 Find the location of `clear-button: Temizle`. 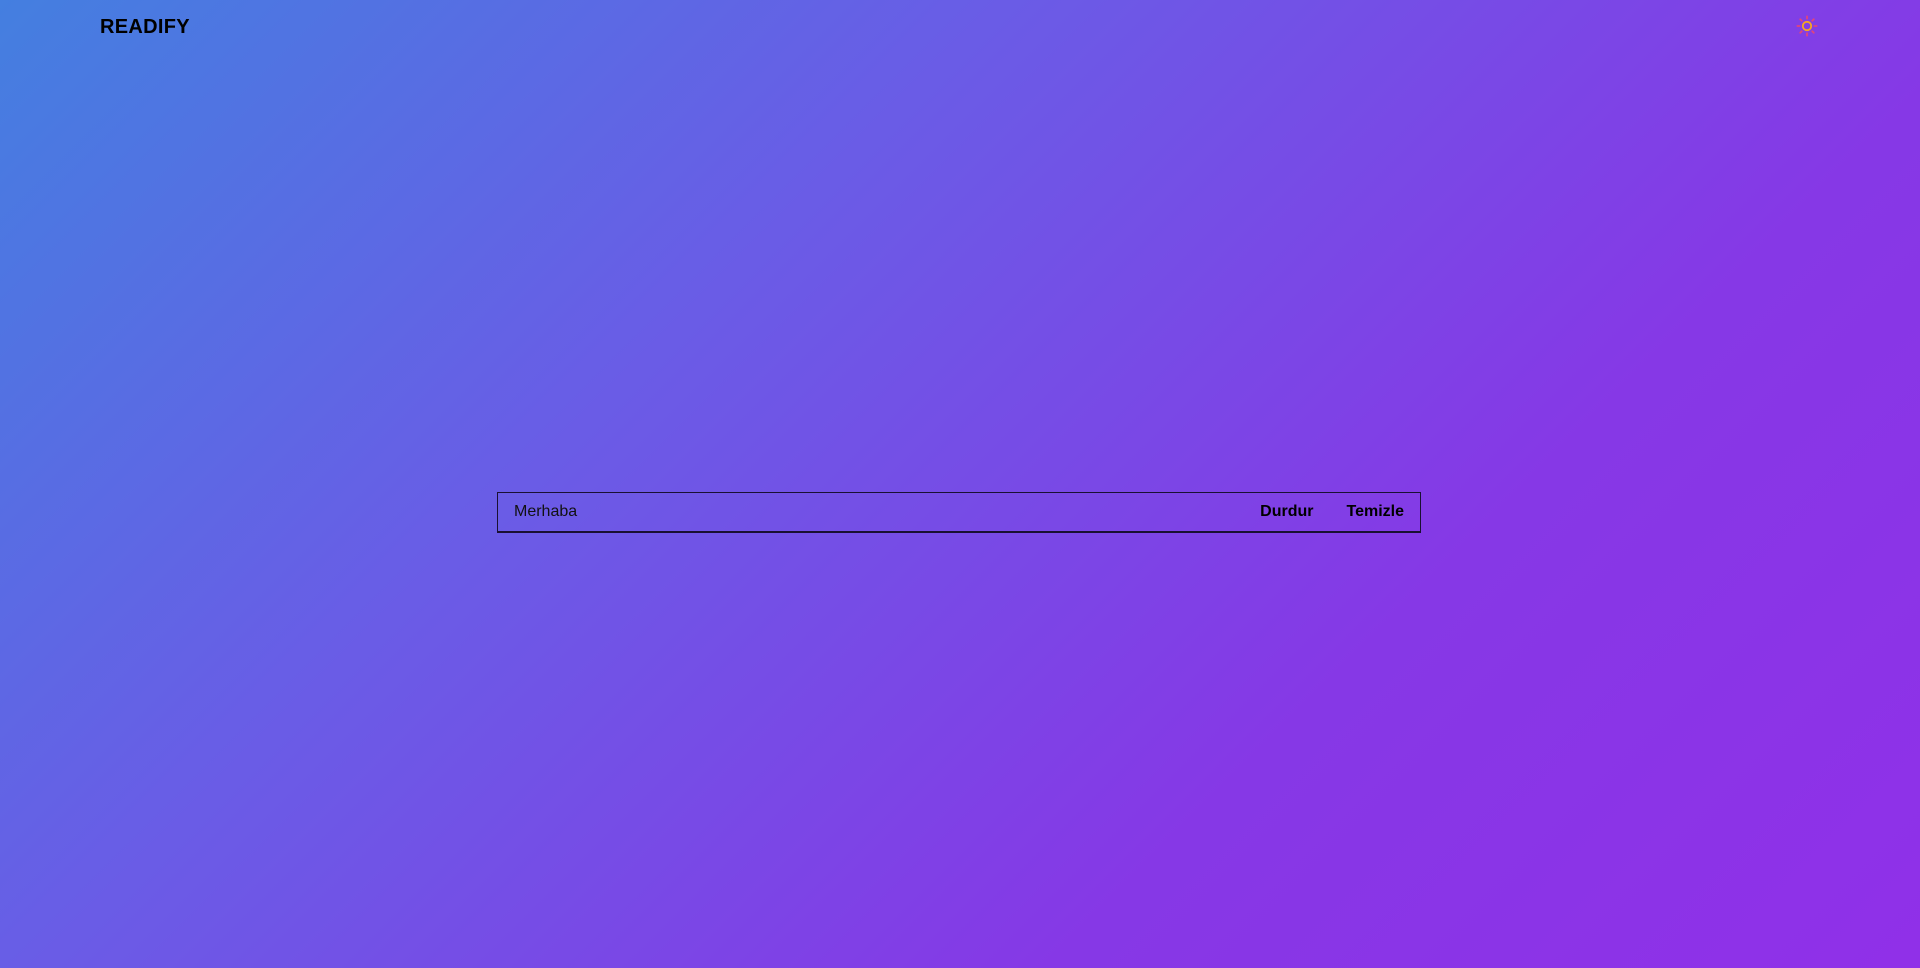

clear-button: Temizle is located at coordinates (1376, 512).